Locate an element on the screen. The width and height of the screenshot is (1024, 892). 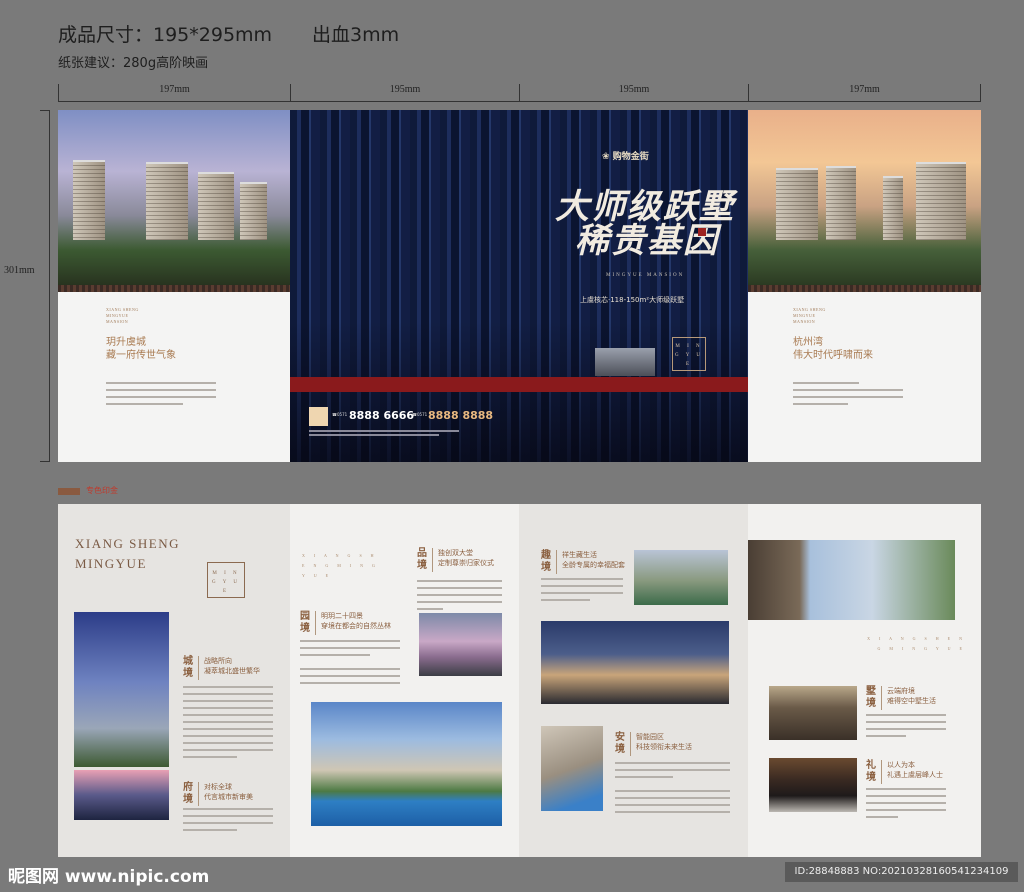
section-tag: 安境 is located at coordinates (620, 743).